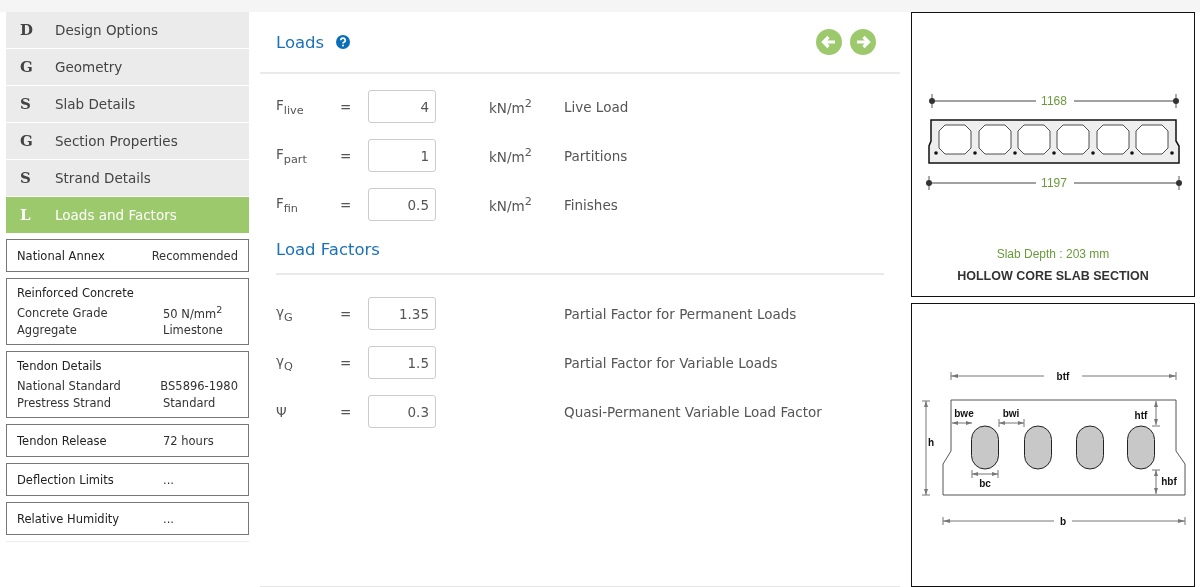 The width and height of the screenshot is (1200, 587). Describe the element at coordinates (1063, 521) in the screenshot. I see `dimension-label: b` at that location.